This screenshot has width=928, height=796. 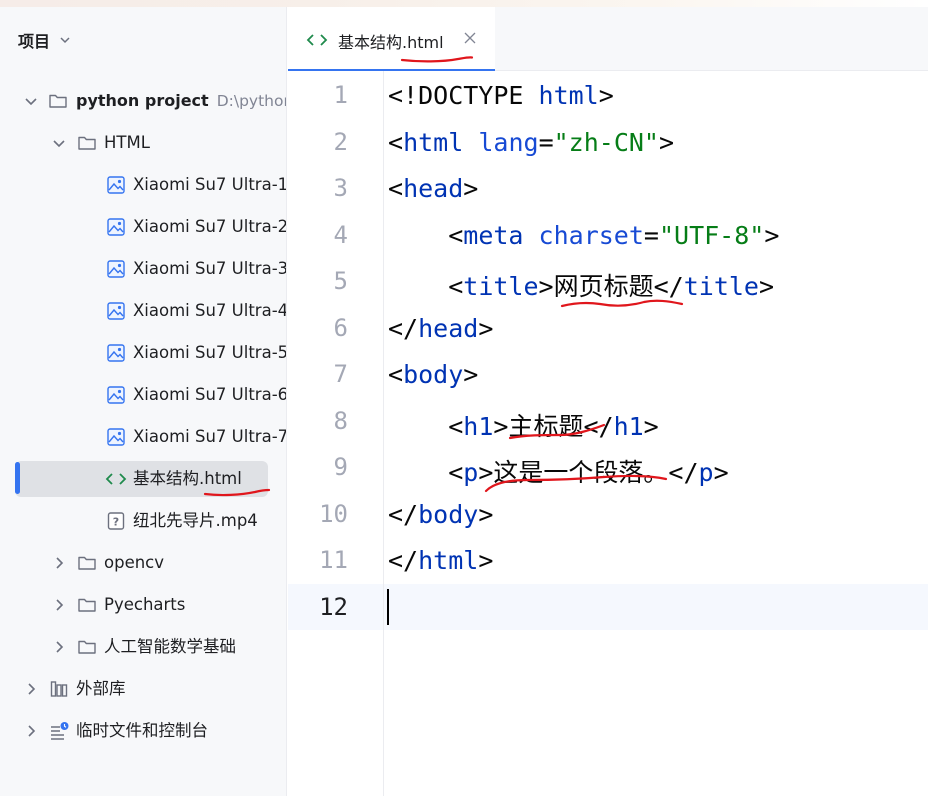 I want to click on tree-node-label: opencv, so click(x=134, y=562).